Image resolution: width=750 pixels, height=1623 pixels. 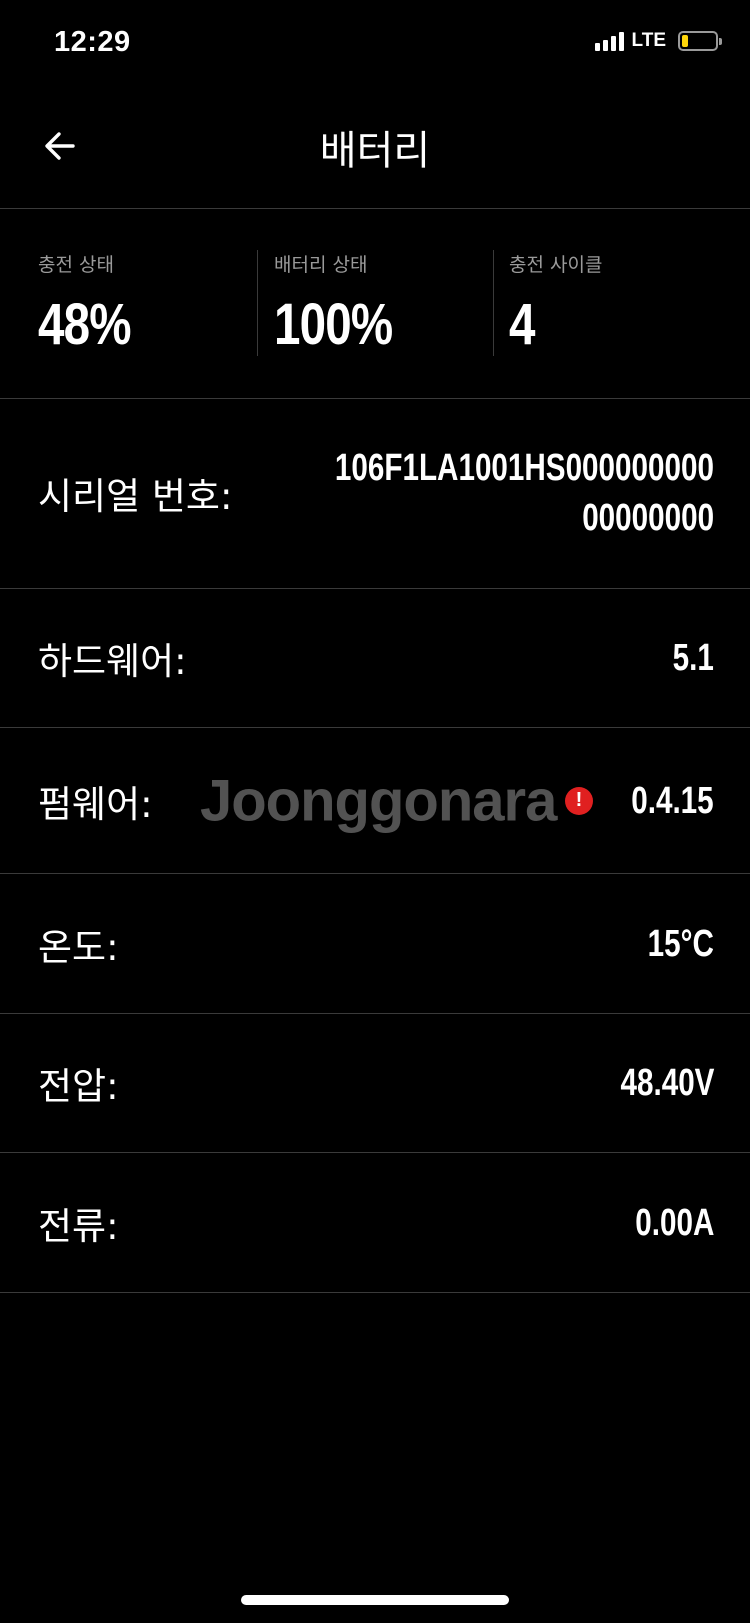 I want to click on home-indicator, so click(x=375, y=1600).